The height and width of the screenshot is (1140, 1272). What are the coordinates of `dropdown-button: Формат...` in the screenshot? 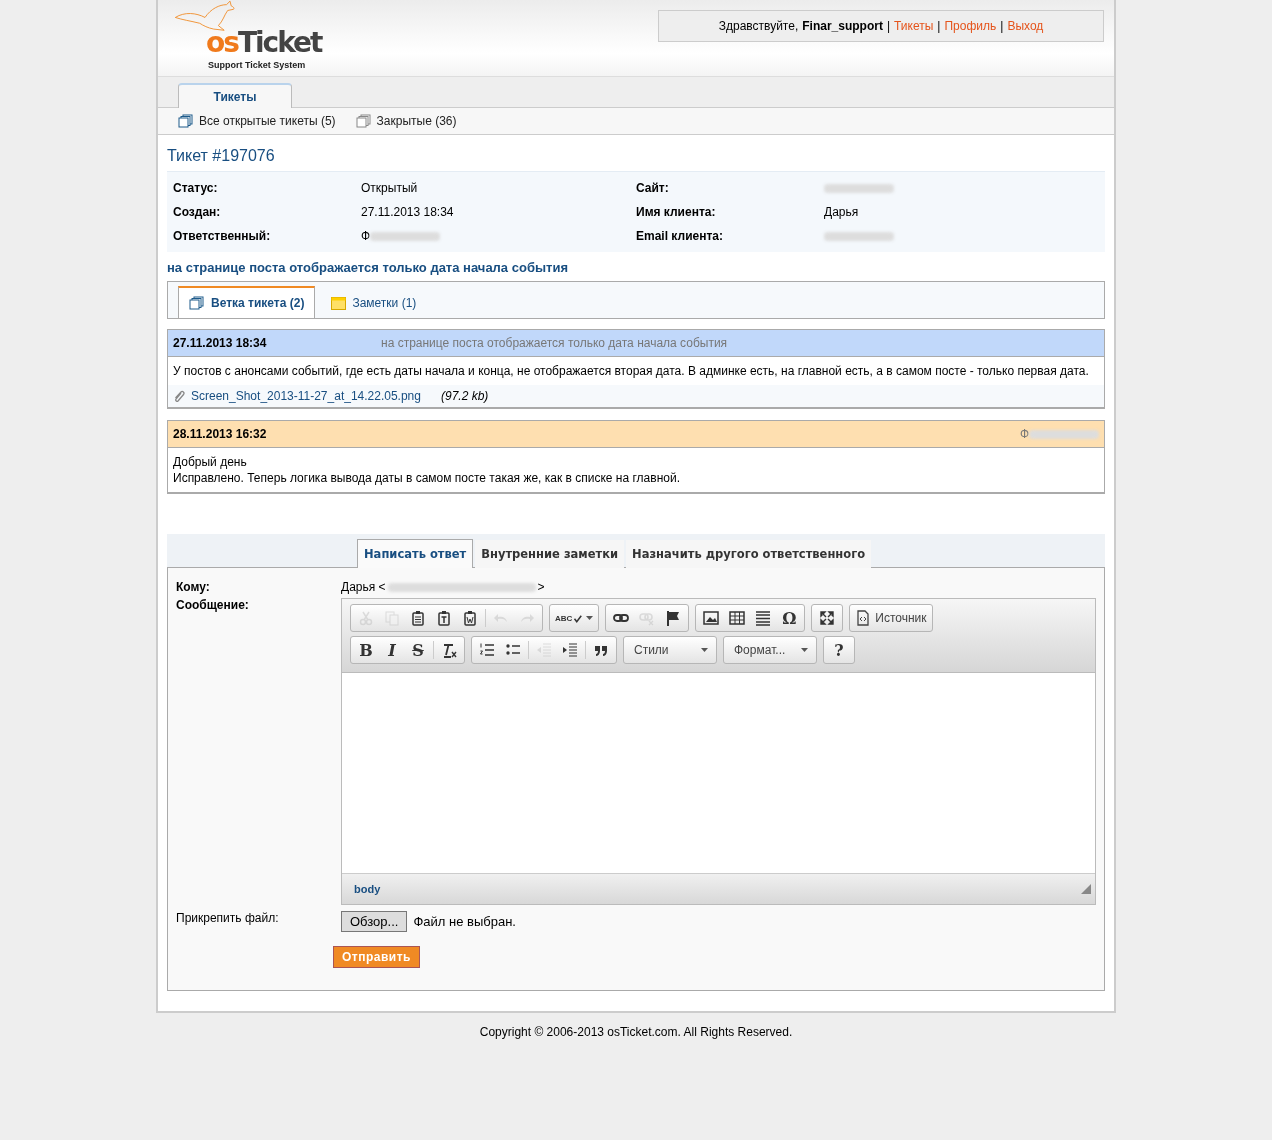 It's located at (770, 650).